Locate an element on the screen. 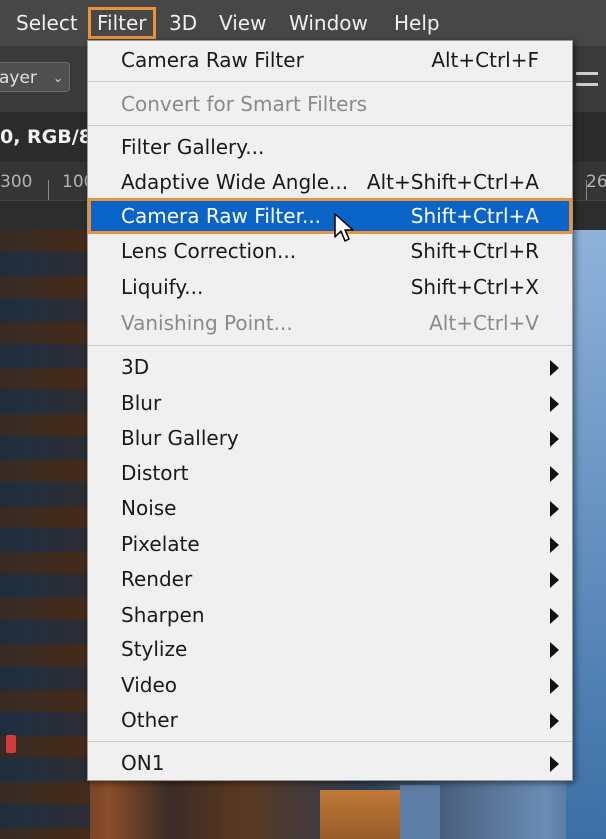 Image resolution: width=606 pixels, height=839 pixels. menu-item-label: Blur is located at coordinates (141, 403).